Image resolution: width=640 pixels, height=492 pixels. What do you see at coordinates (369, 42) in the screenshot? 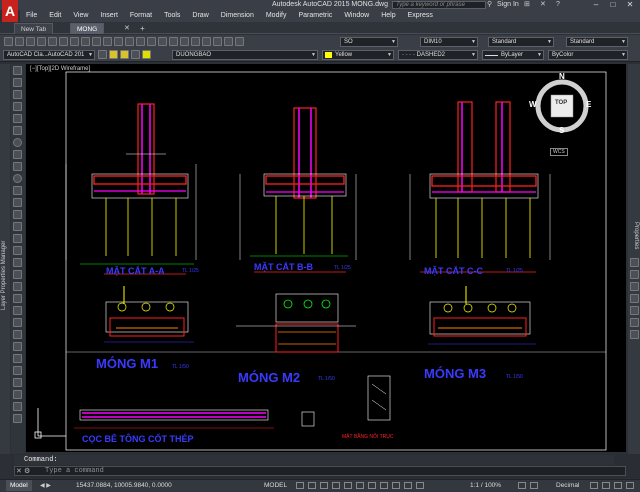
I see `text-style-select: SO ▼` at bounding box center [369, 42].